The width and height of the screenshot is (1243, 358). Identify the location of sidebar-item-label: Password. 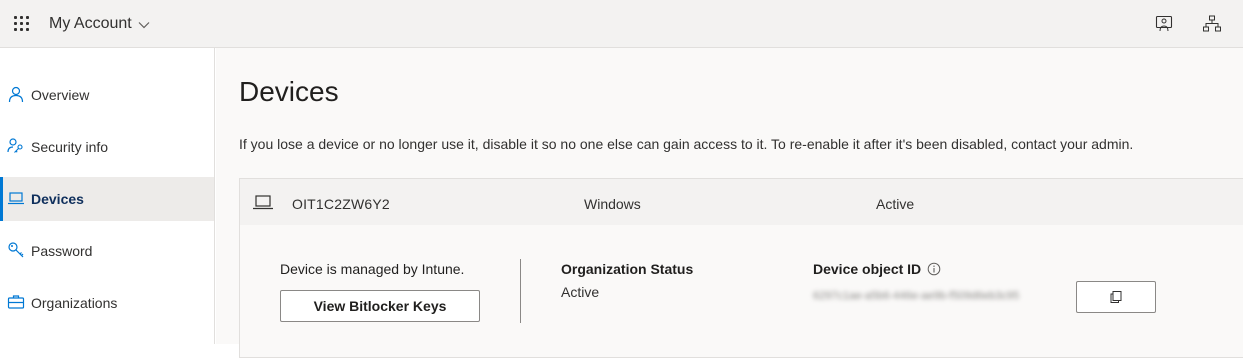
(62, 251).